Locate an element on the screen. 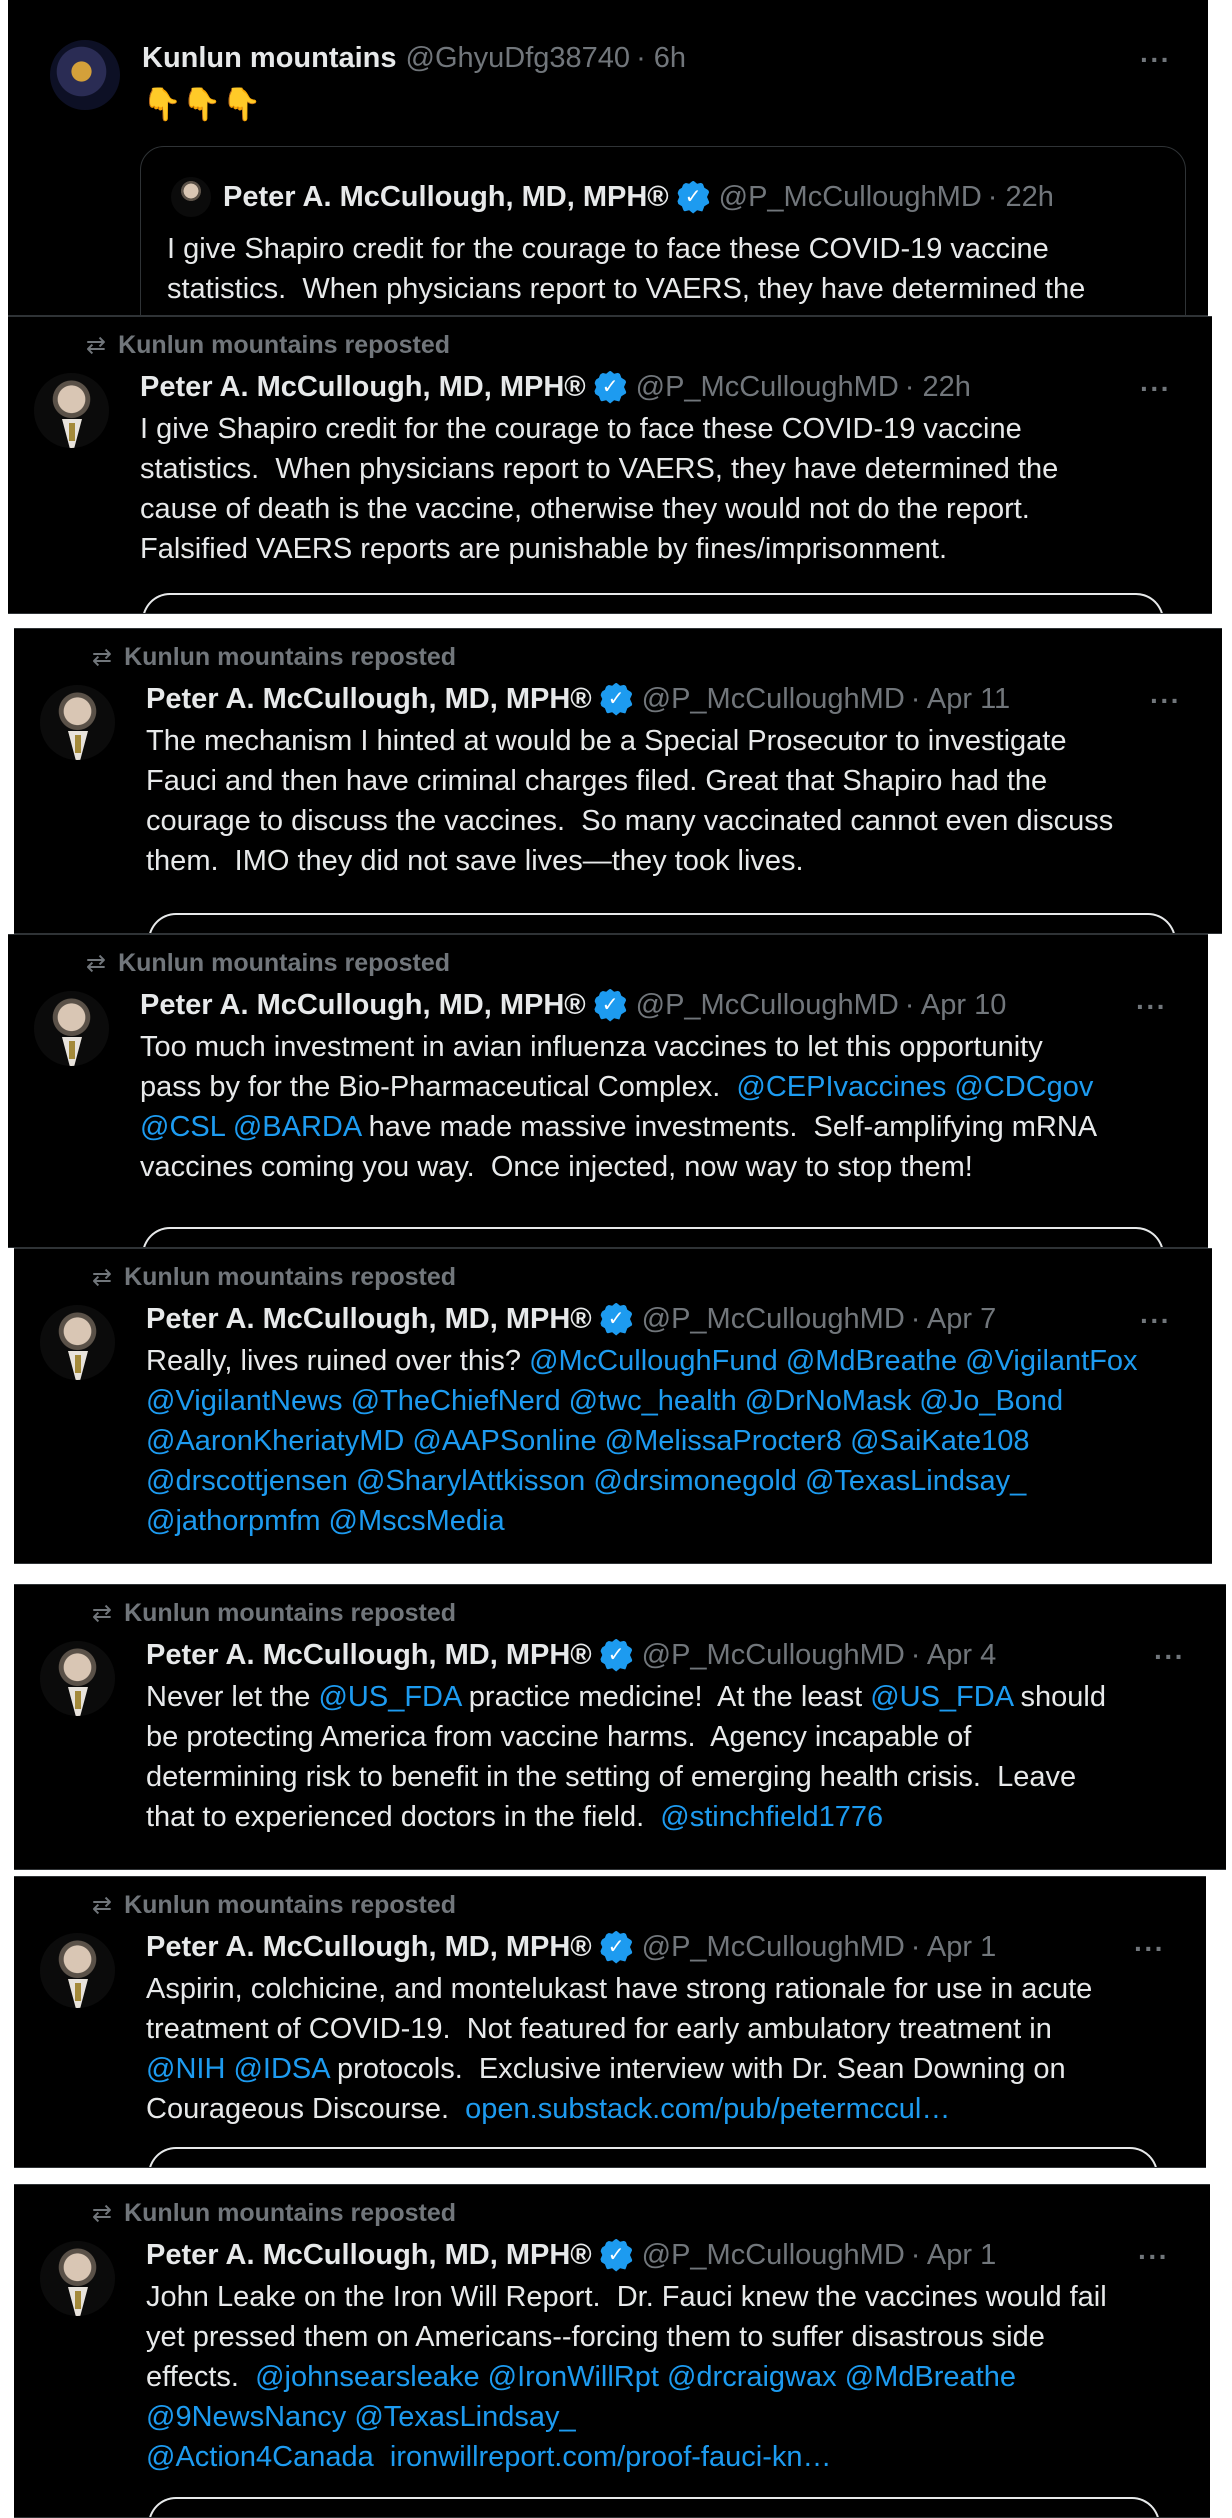 The image size is (1232, 2518). mention-link: @AaronKheriatyMD is located at coordinates (275, 1441).